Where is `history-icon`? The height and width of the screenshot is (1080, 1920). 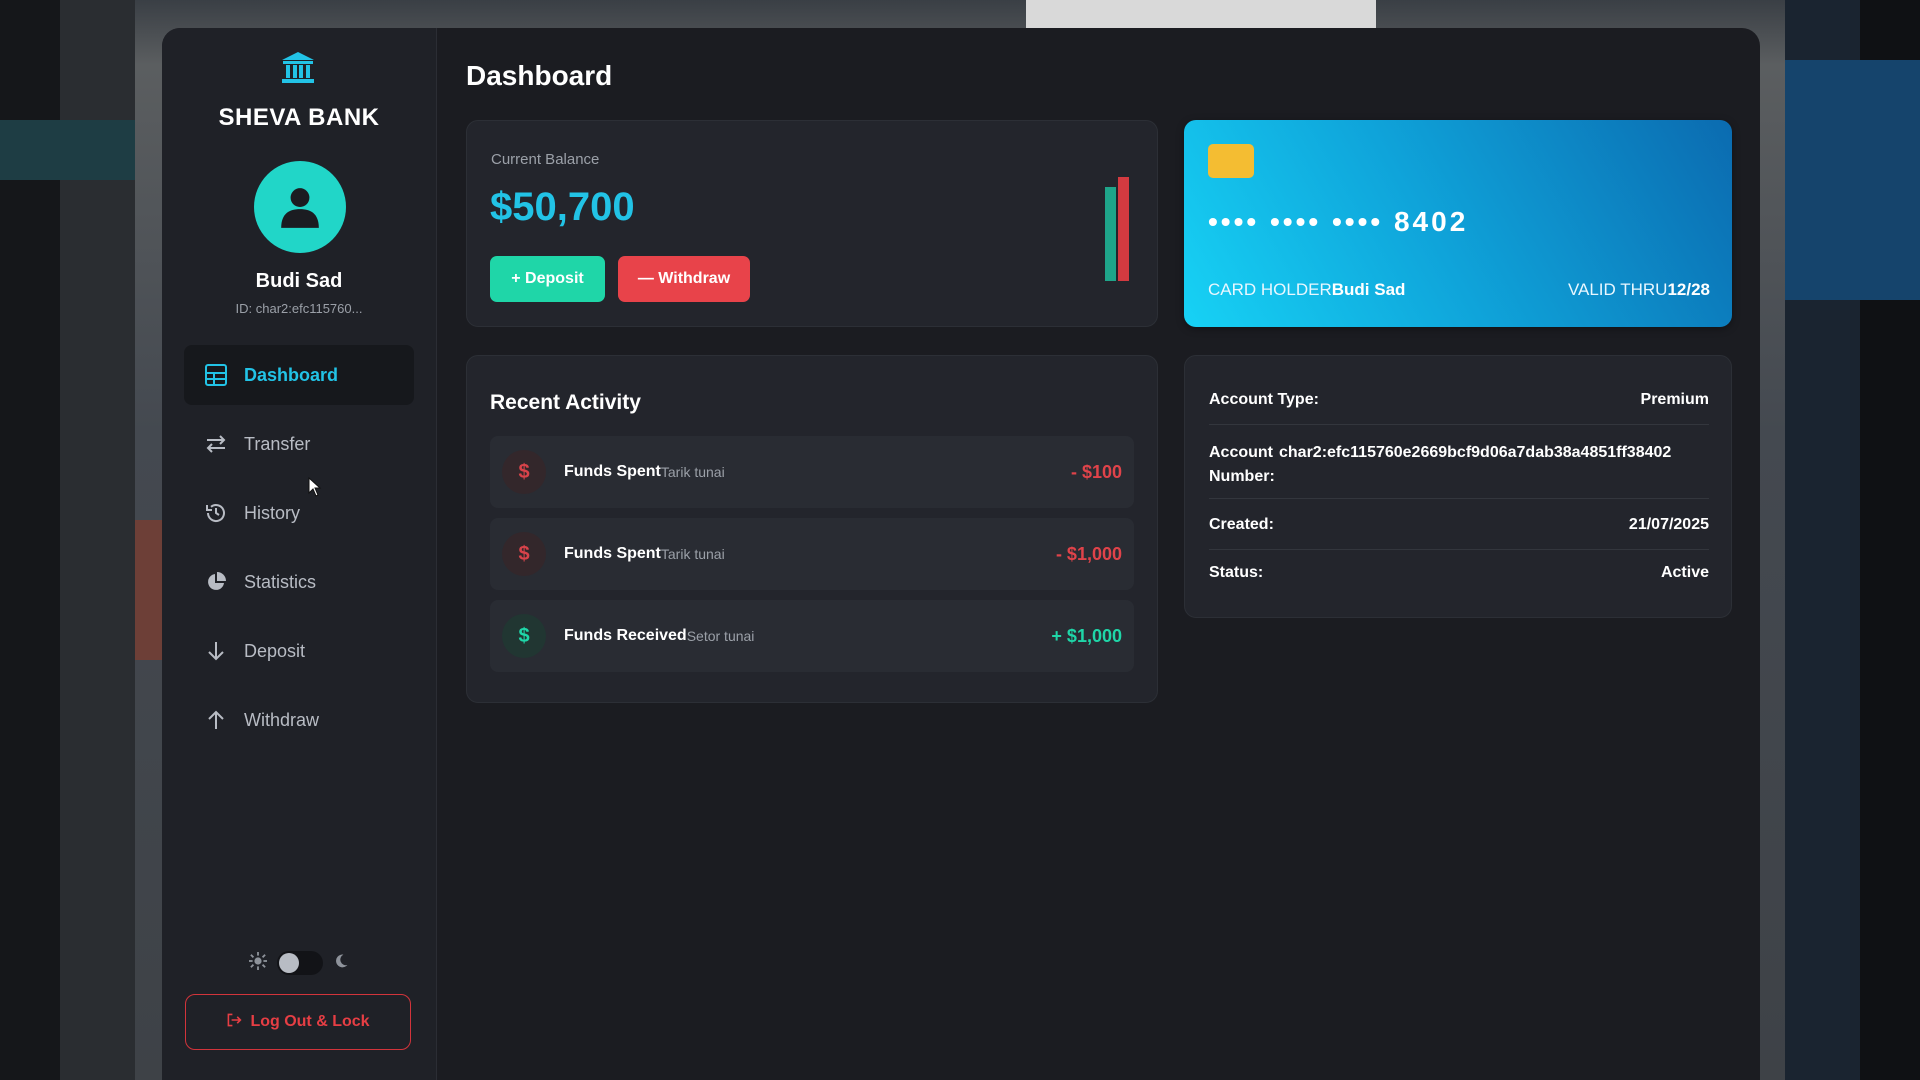
history-icon is located at coordinates (216, 513).